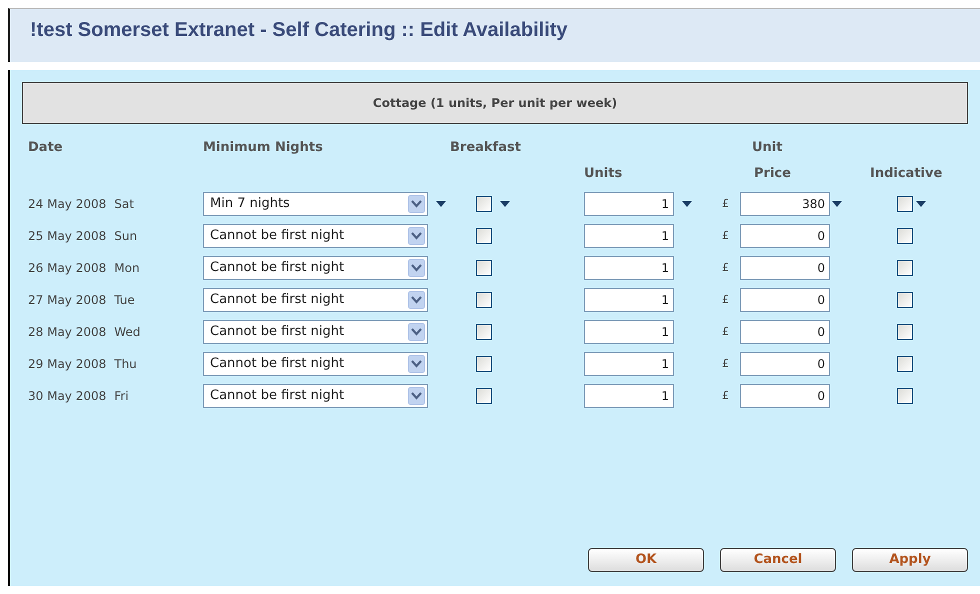 This screenshot has width=980, height=594. Describe the element at coordinates (263, 147) in the screenshot. I see `column-header: Minimum Nights` at that location.